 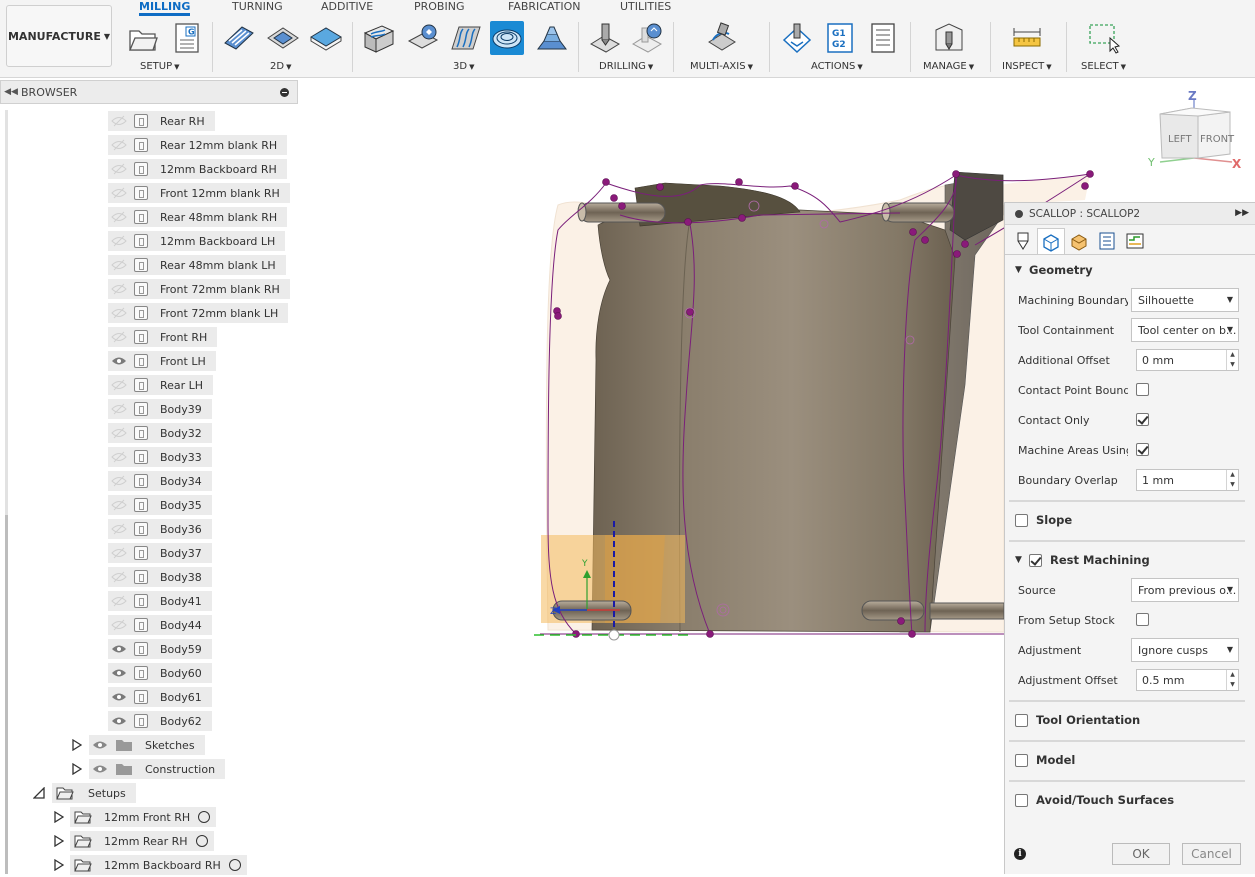 What do you see at coordinates (160, 505) in the screenshot?
I see `browser-body-row: Body35` at bounding box center [160, 505].